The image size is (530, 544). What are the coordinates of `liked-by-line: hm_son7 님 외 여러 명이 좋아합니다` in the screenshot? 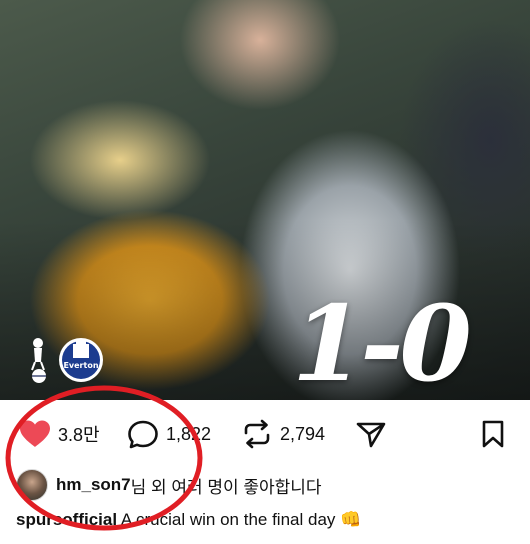 It's located at (169, 485).